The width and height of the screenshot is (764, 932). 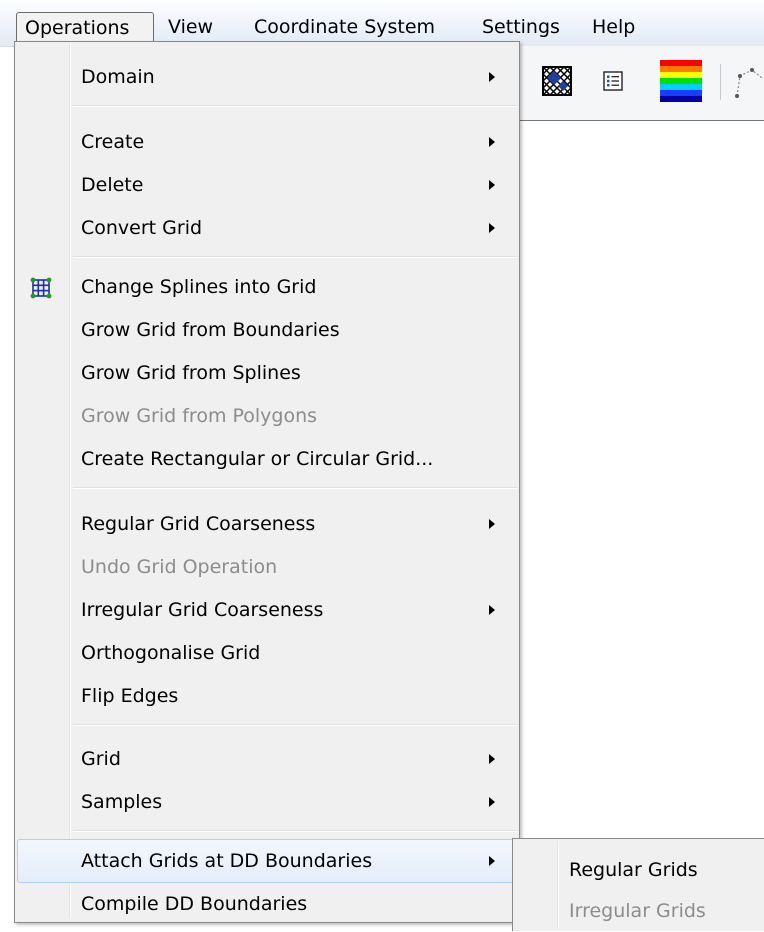 I want to click on menu-item-grow-grid-from-splines: Grow Grid from Splines, so click(x=267, y=373).